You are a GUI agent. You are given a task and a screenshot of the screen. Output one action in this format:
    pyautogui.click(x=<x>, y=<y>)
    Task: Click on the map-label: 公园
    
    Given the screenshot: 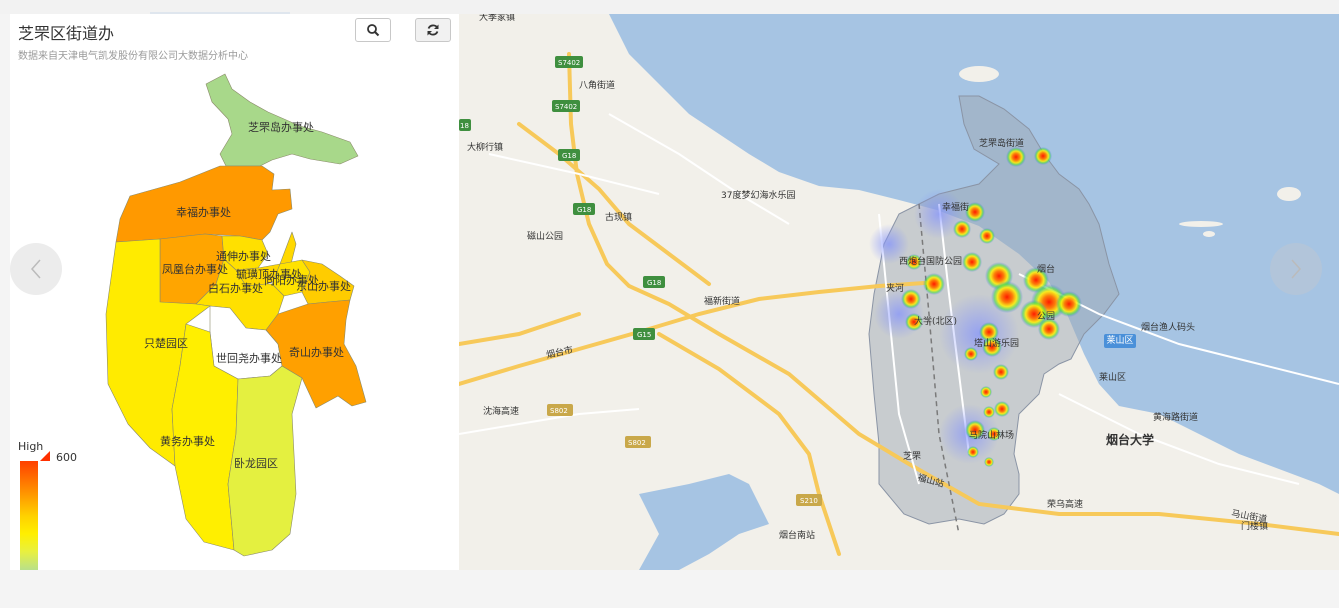 What is the action you would take?
    pyautogui.click(x=1046, y=316)
    